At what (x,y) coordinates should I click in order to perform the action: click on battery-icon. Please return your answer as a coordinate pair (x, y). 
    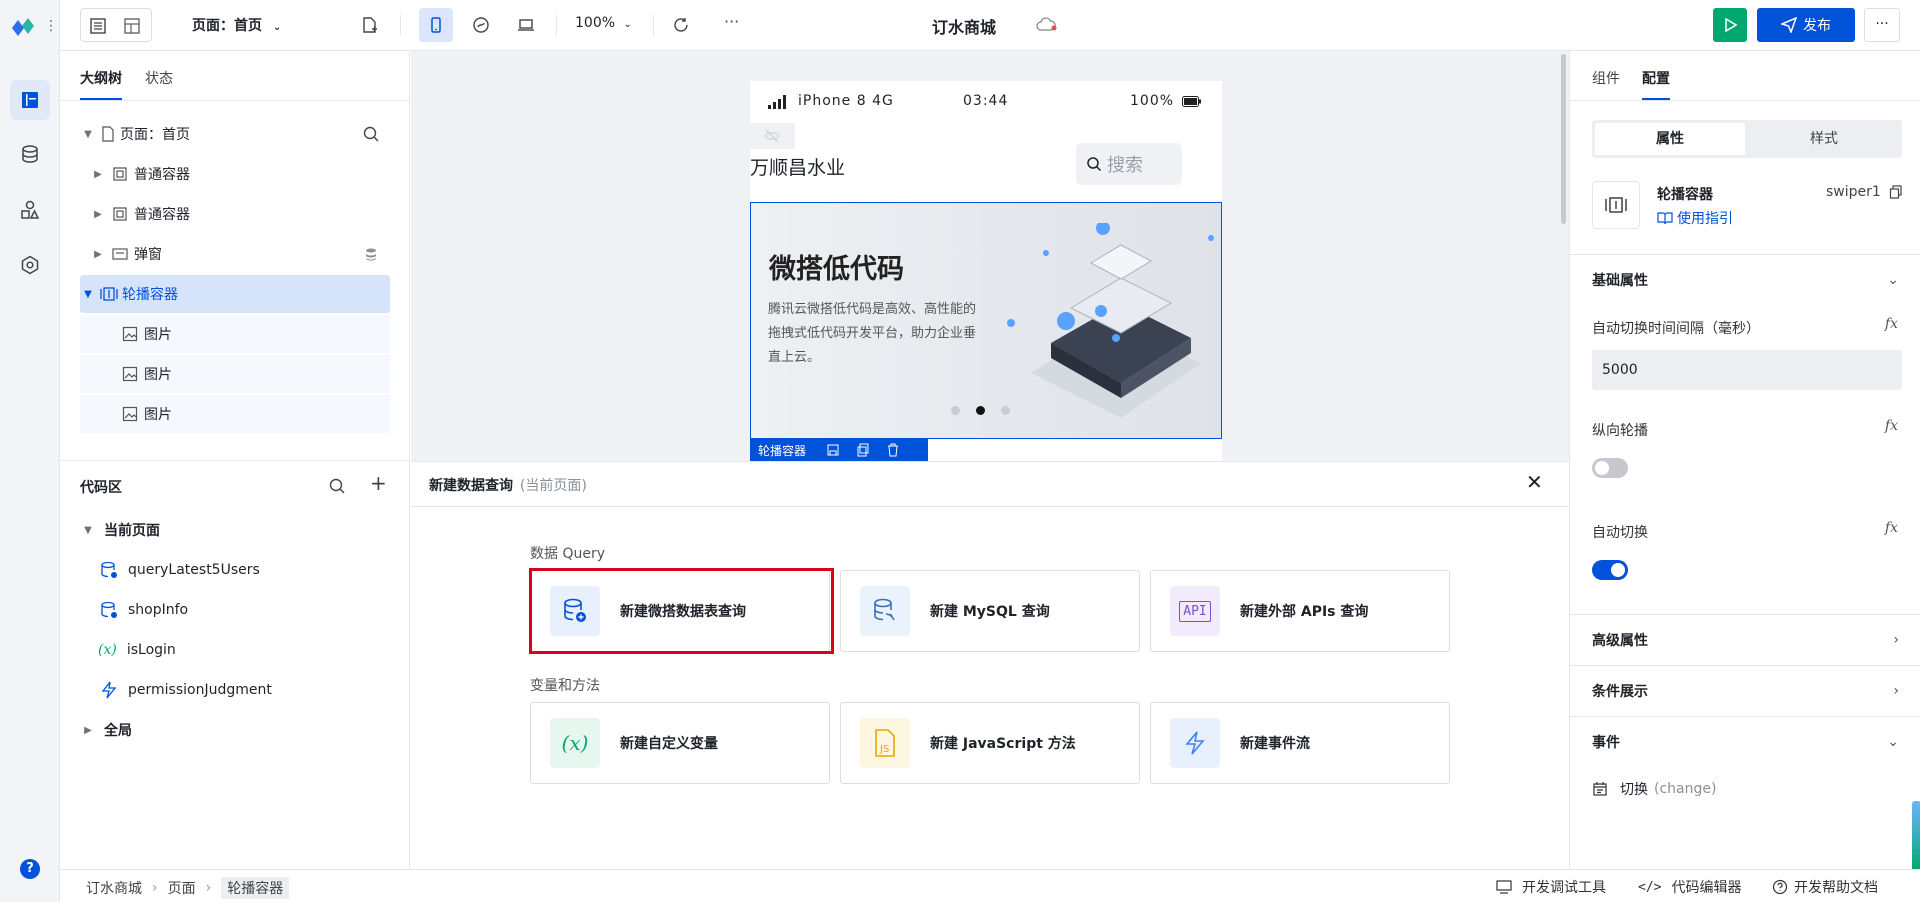
    Looking at the image, I should click on (1191, 101).